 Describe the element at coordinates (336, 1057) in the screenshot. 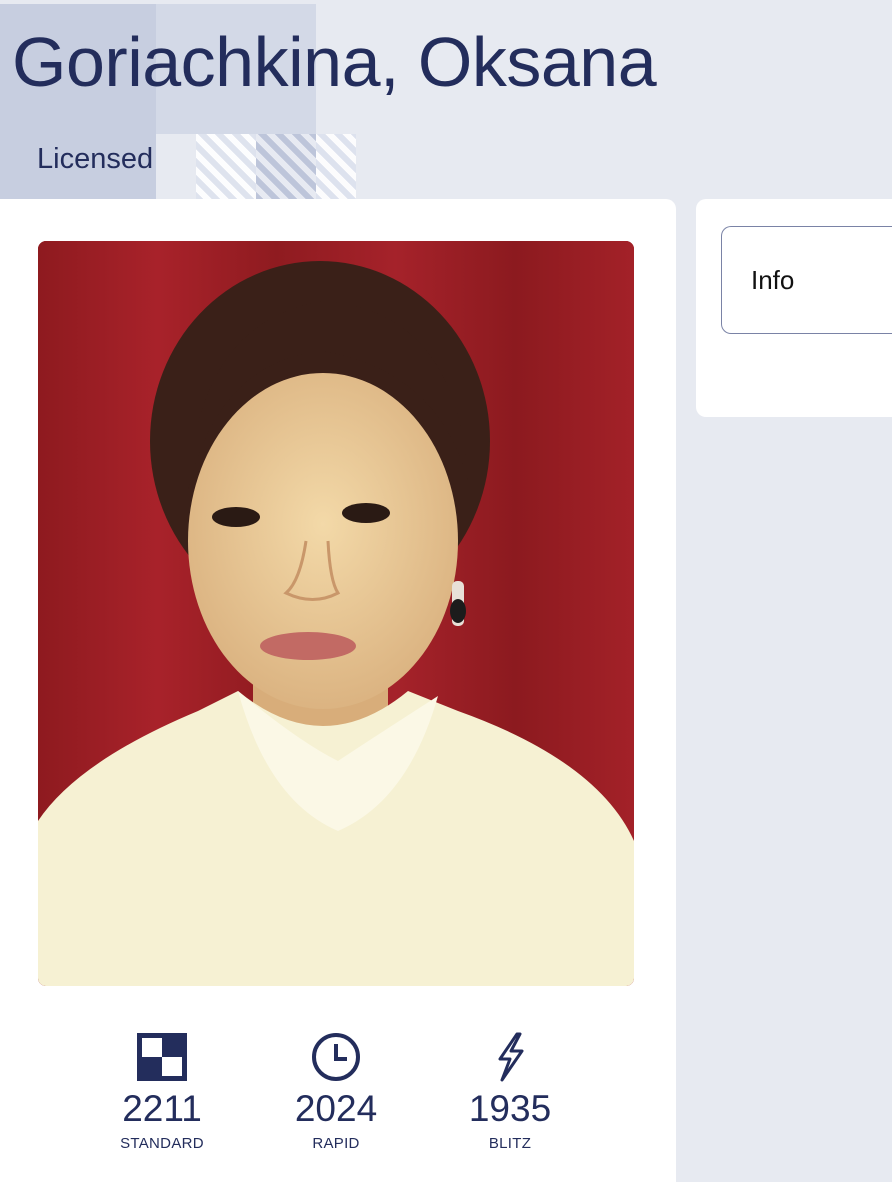

I see `clock-icon` at that location.